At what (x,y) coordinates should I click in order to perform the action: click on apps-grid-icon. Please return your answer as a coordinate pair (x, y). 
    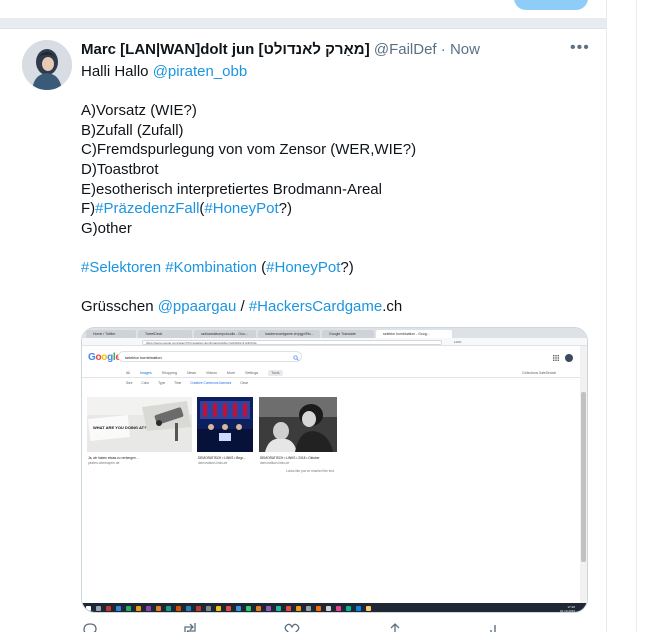
    Looking at the image, I should click on (556, 358).